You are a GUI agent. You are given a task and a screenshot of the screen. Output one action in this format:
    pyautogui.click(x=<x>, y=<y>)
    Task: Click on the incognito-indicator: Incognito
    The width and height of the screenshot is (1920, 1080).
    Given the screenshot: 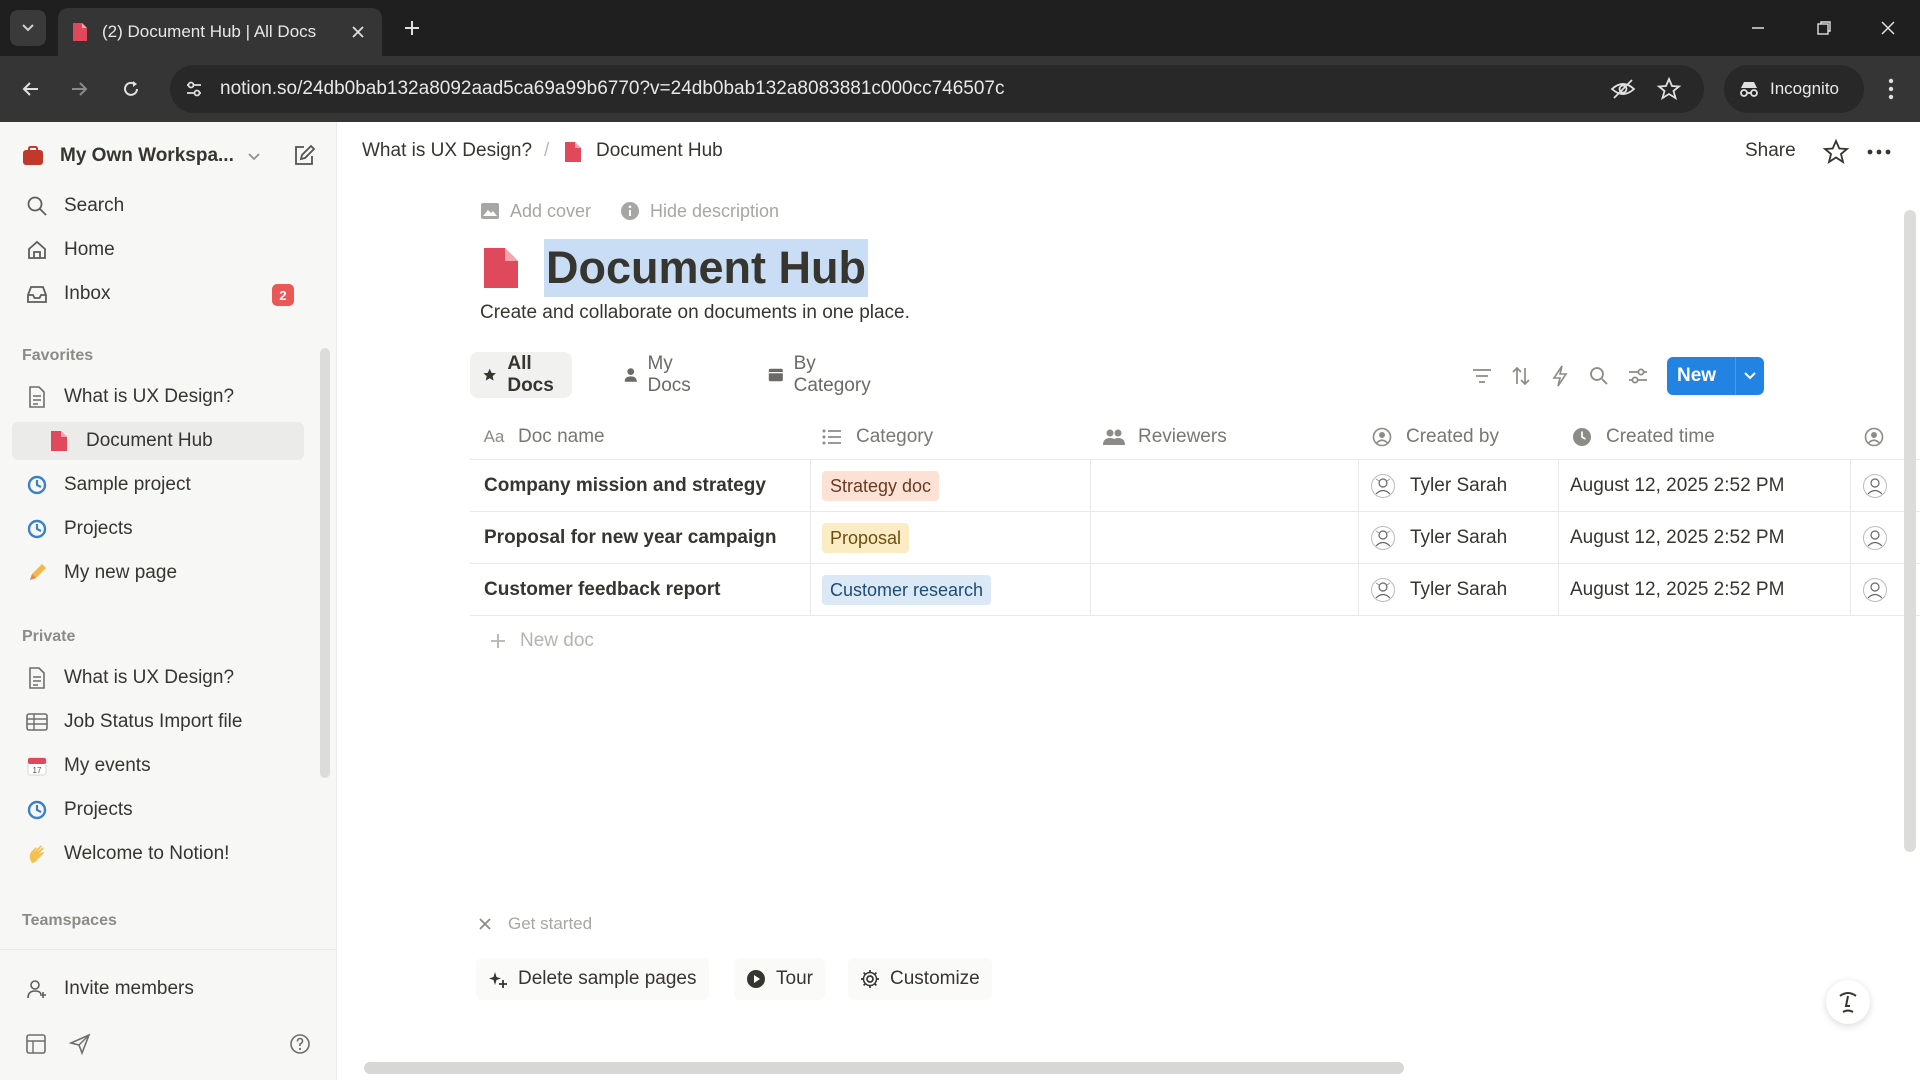 What is the action you would take?
    pyautogui.click(x=1794, y=89)
    